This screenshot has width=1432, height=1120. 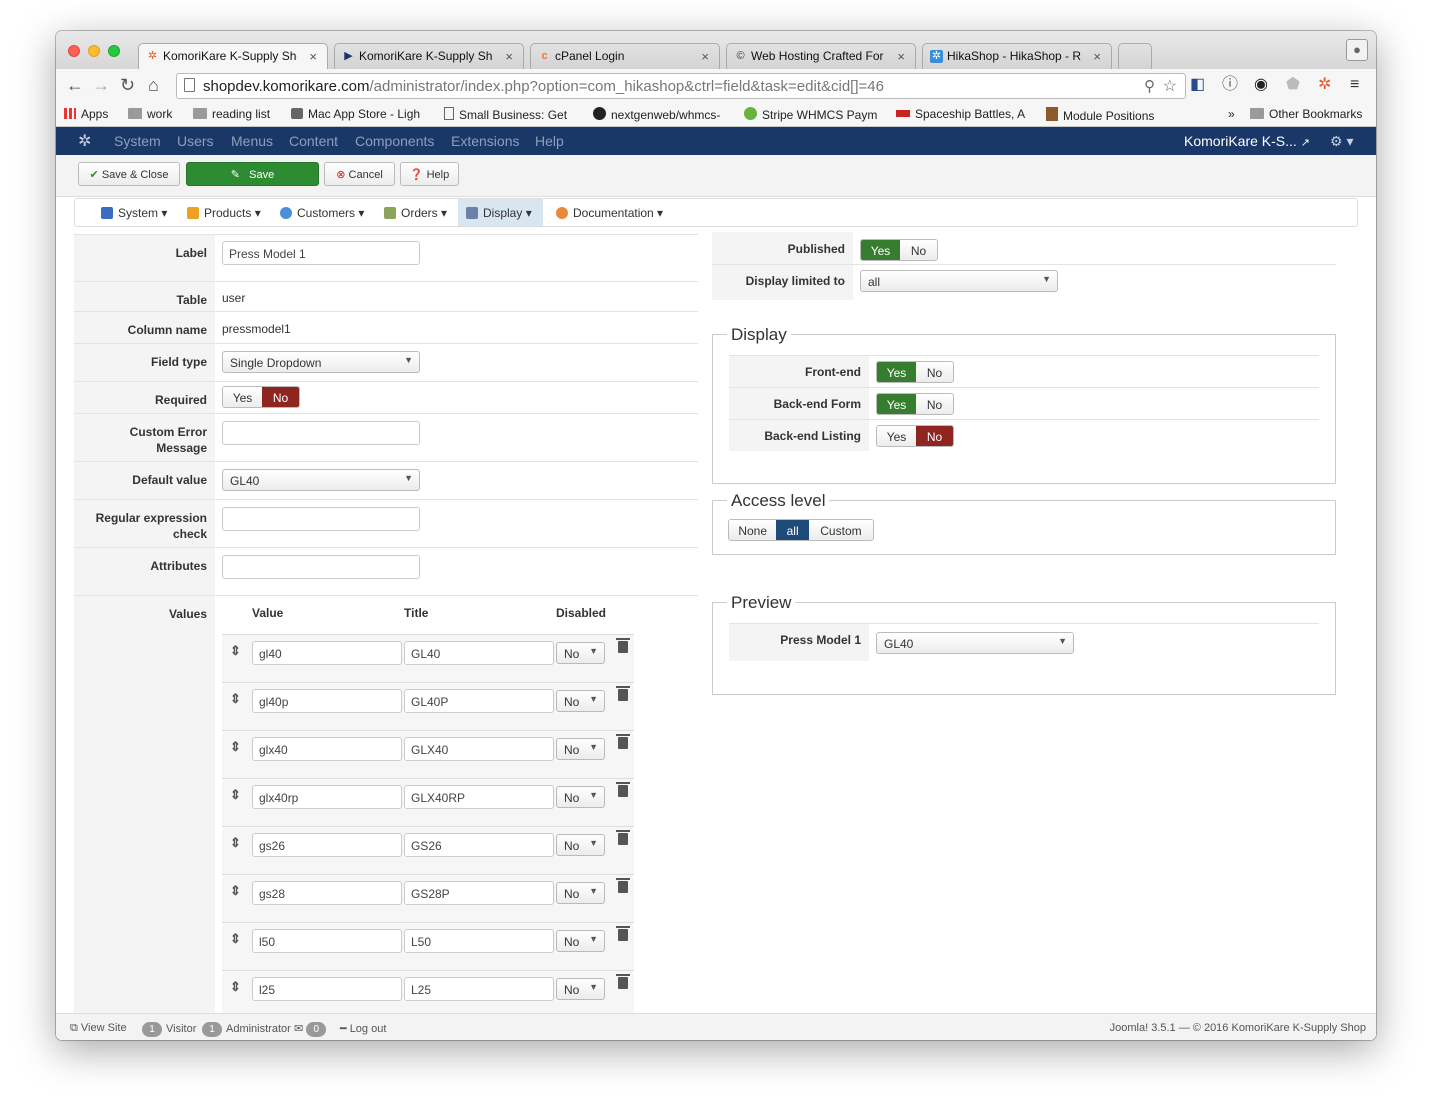 What do you see at coordinates (1306, 114) in the screenshot?
I see `other-bookmarks: Other Bookmarks` at bounding box center [1306, 114].